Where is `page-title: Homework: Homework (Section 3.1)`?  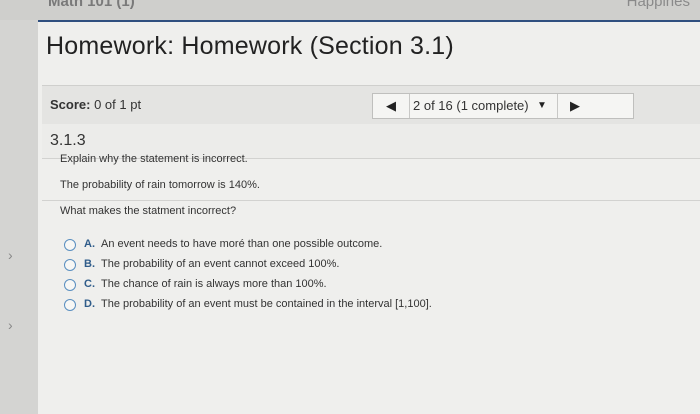 page-title: Homework: Homework (Section 3.1) is located at coordinates (250, 46).